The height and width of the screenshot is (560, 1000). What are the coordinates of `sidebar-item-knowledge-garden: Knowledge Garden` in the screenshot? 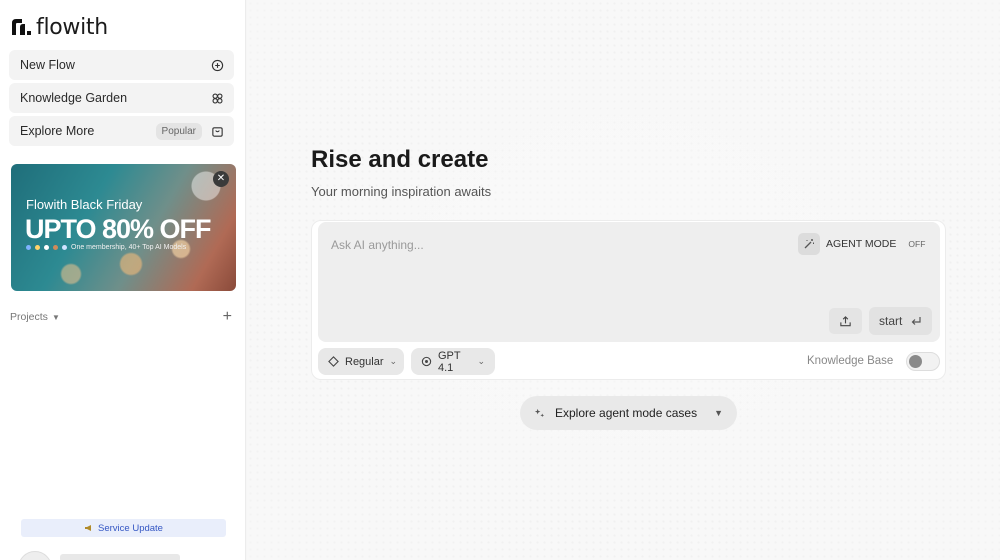 It's located at (121, 98).